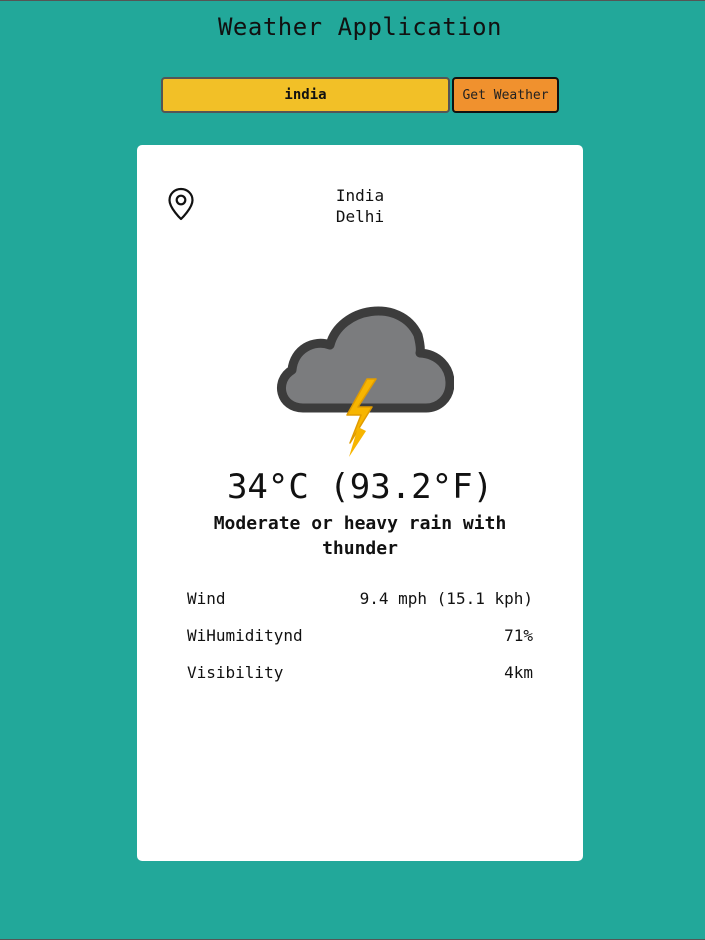 This screenshot has width=705, height=940. I want to click on detail-label: Wind, so click(206, 598).